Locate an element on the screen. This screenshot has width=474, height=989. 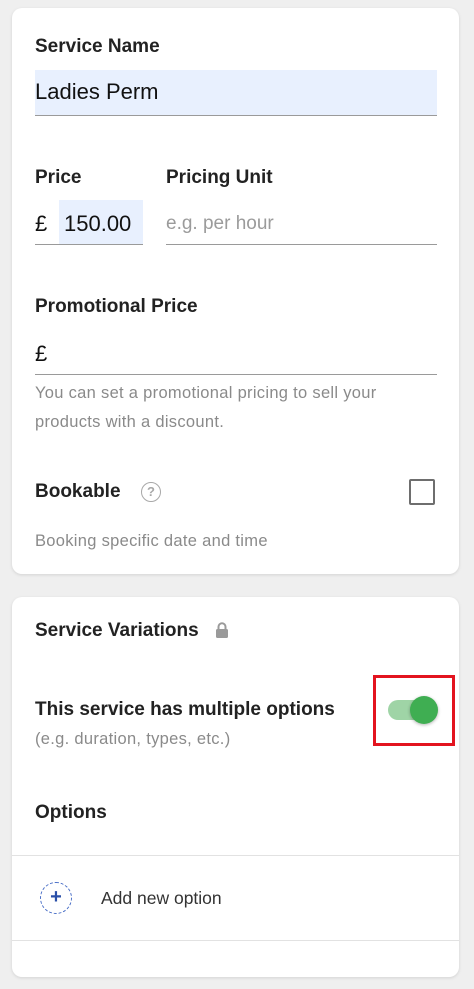
toggle-highlight-box is located at coordinates (414, 710).